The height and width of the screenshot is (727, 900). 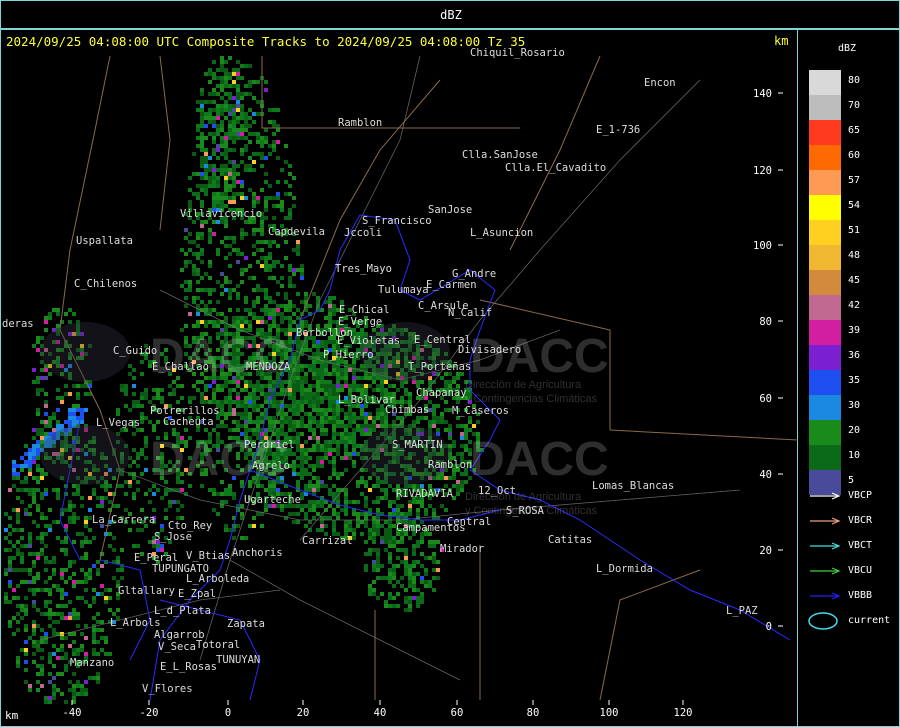 I want to click on legend-label-48: 48, so click(x=854, y=255).